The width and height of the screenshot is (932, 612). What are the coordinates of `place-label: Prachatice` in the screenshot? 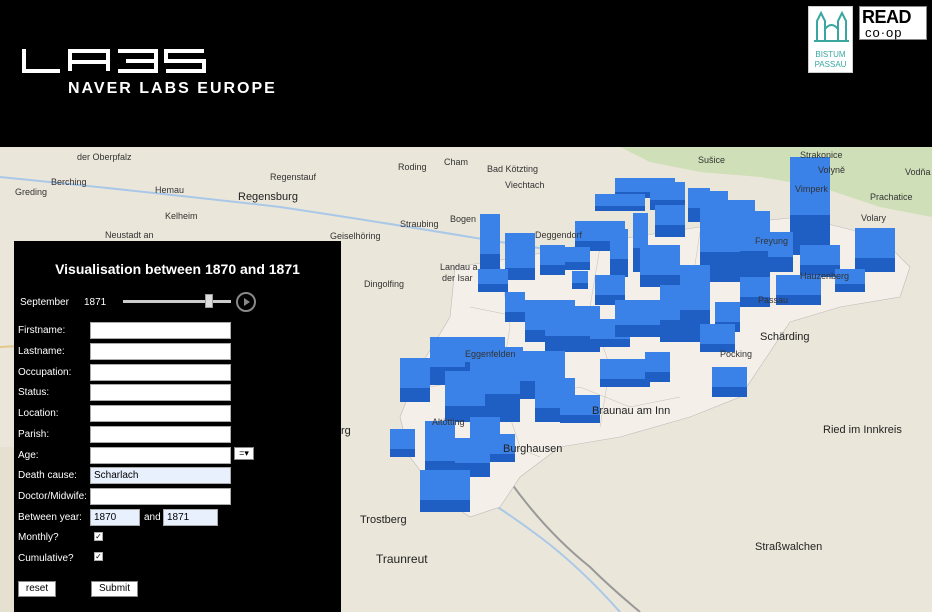 It's located at (891, 197).